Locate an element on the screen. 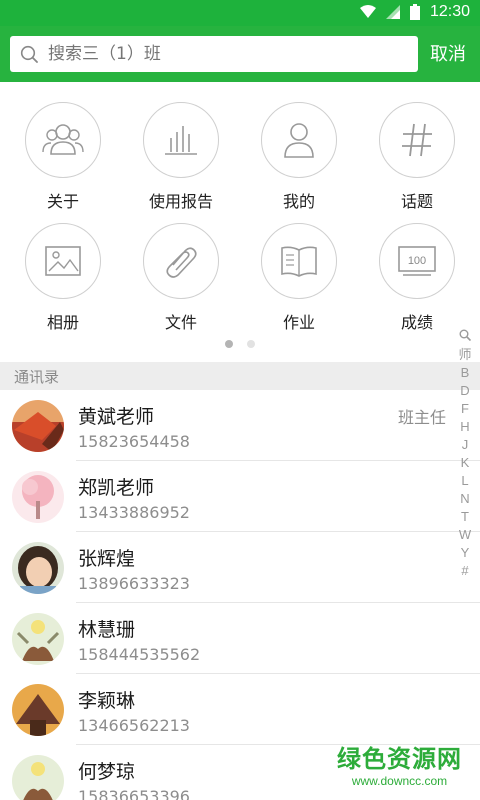 The height and width of the screenshot is (800, 480). contact-phone: 158444535562 is located at coordinates (139, 654).